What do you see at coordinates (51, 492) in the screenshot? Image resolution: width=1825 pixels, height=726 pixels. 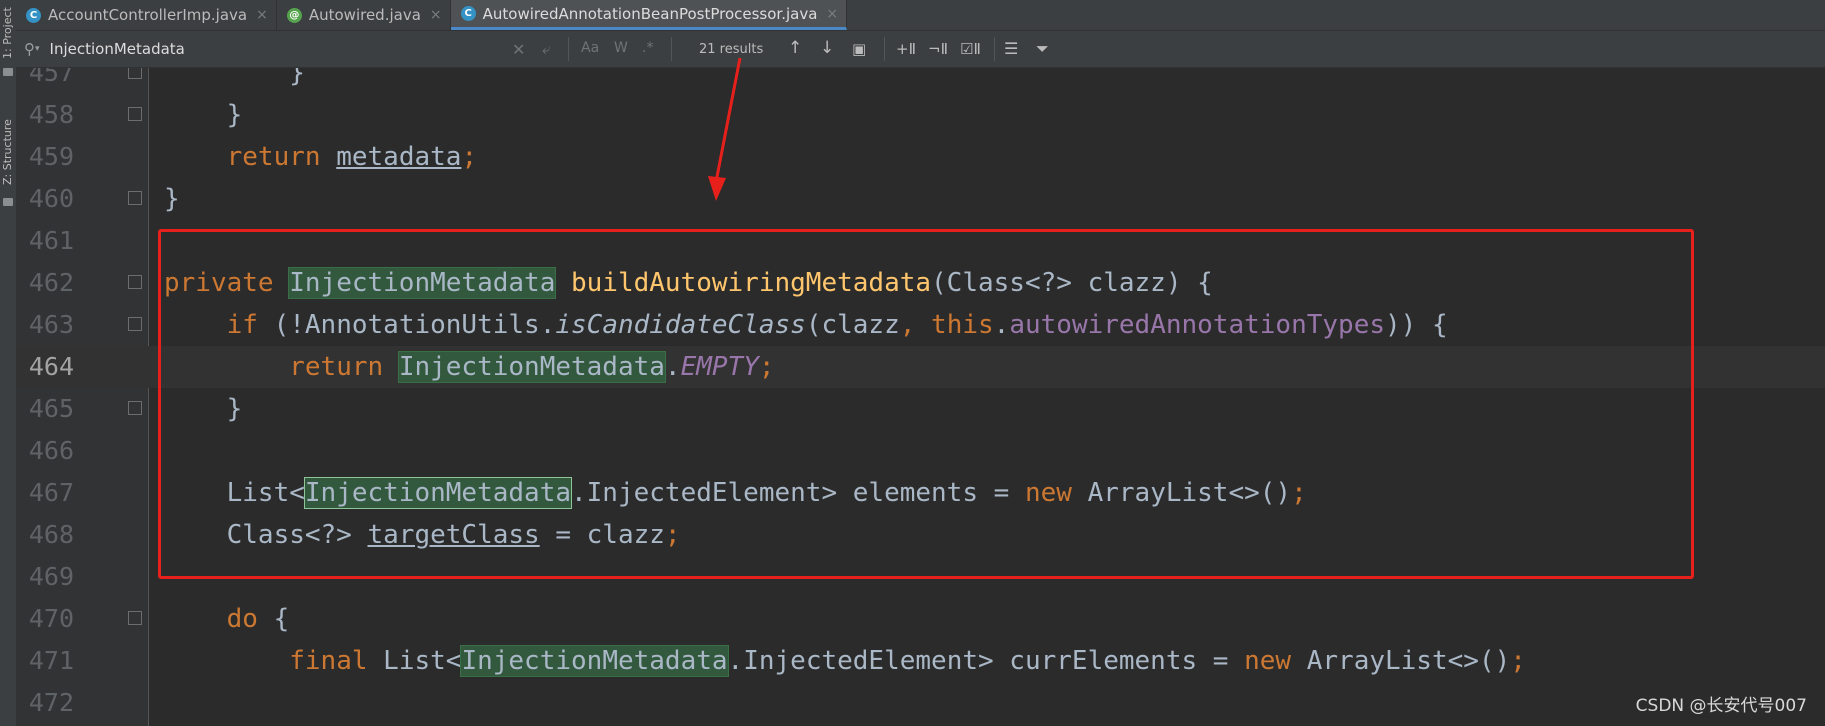 I see `line-number: 467` at bounding box center [51, 492].